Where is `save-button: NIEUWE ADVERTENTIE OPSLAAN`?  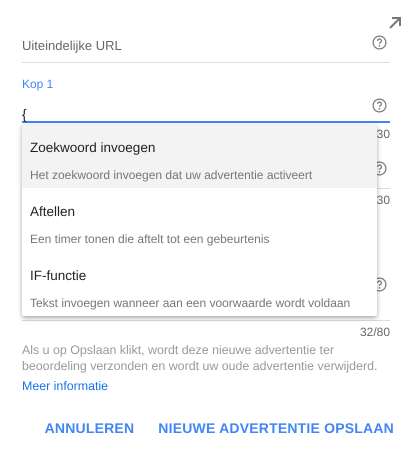 save-button: NIEUWE ADVERTENTIE OPSLAAN is located at coordinates (276, 428).